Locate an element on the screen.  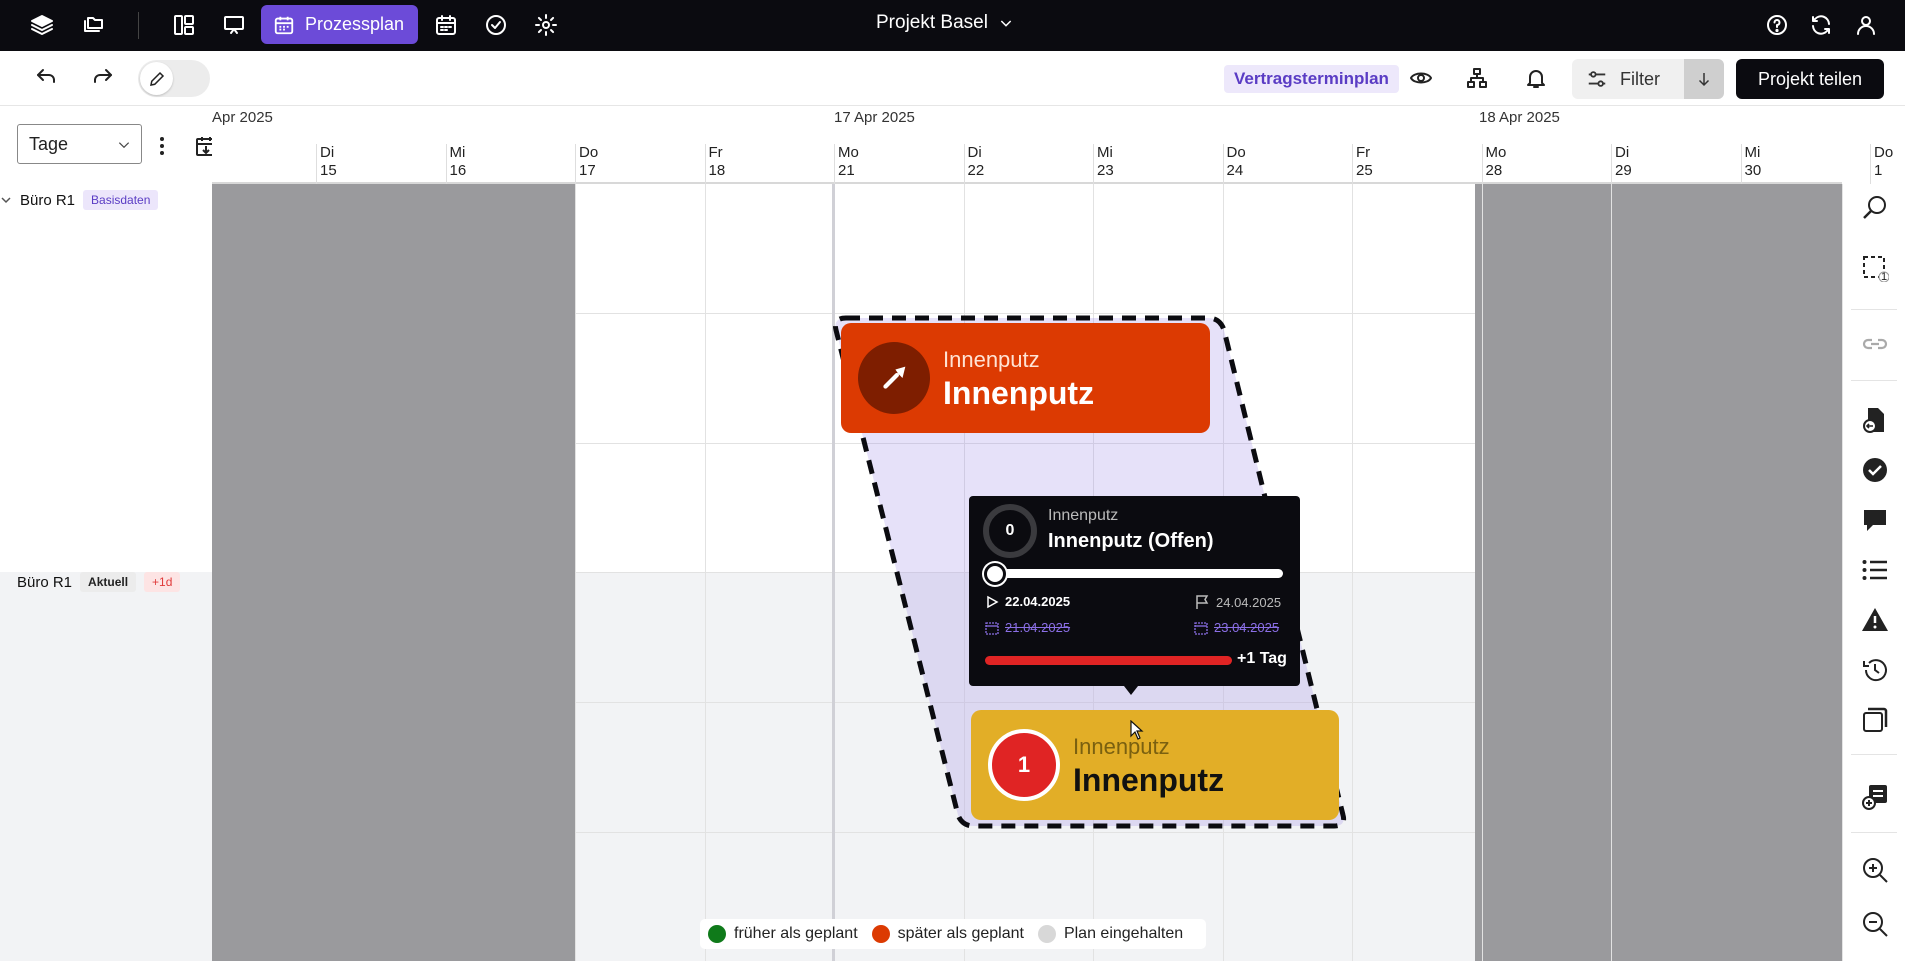
sliders-icon is located at coordinates (1597, 79).